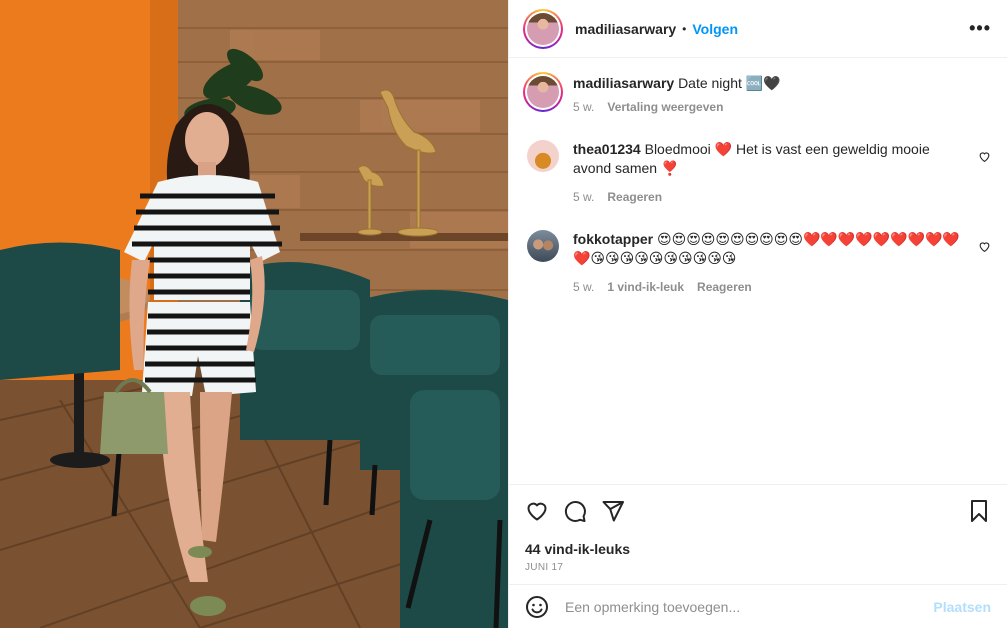 The width and height of the screenshot is (1007, 628). I want to click on caption-story-ring, so click(543, 92).